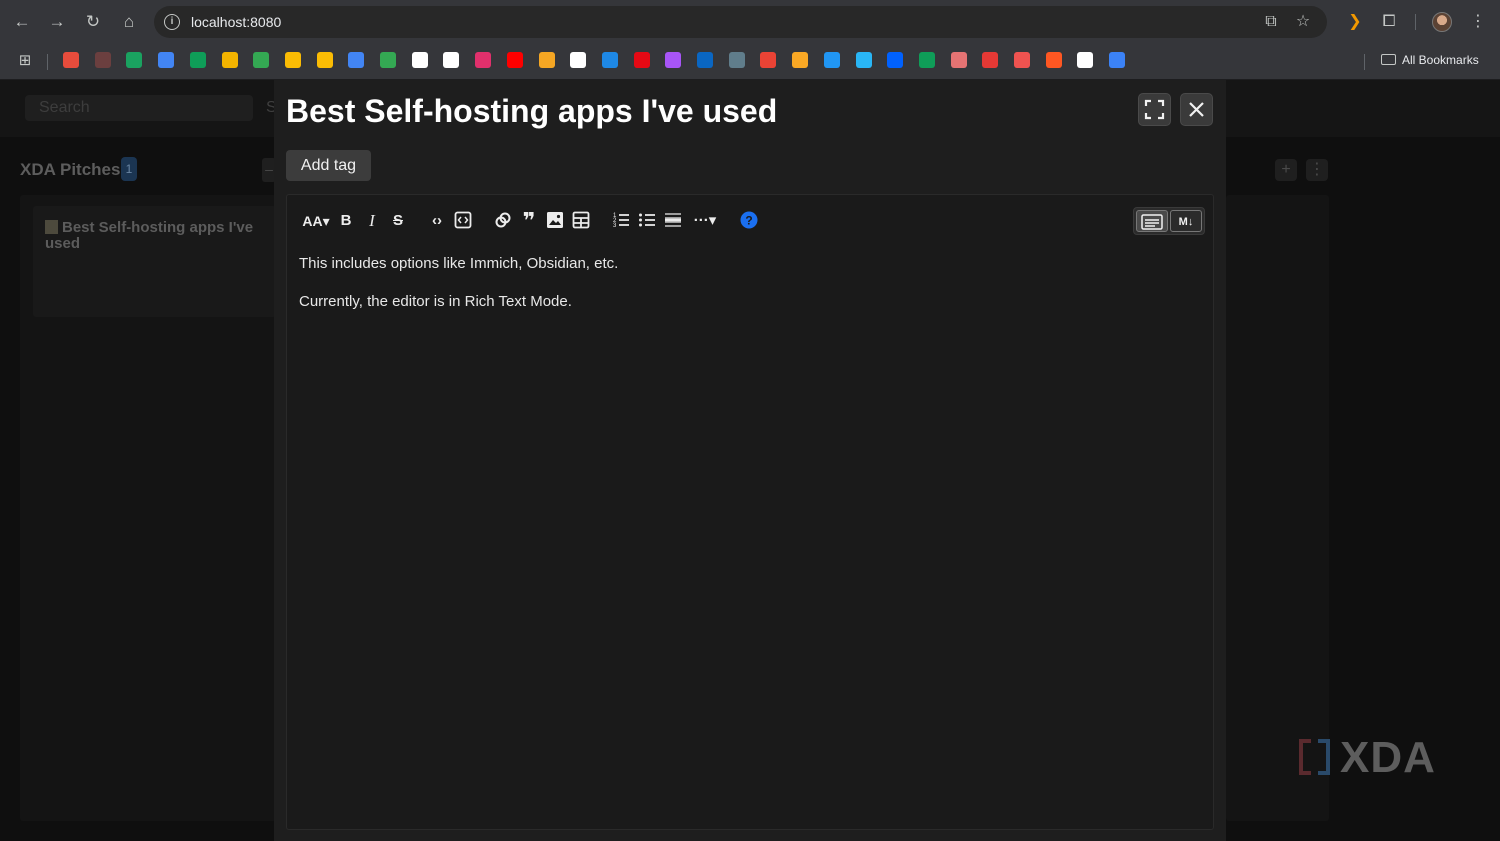 This screenshot has height=841, width=1500. Describe the element at coordinates (1367, 758) in the screenshot. I see `xda-watermark-logo: XDA` at that location.